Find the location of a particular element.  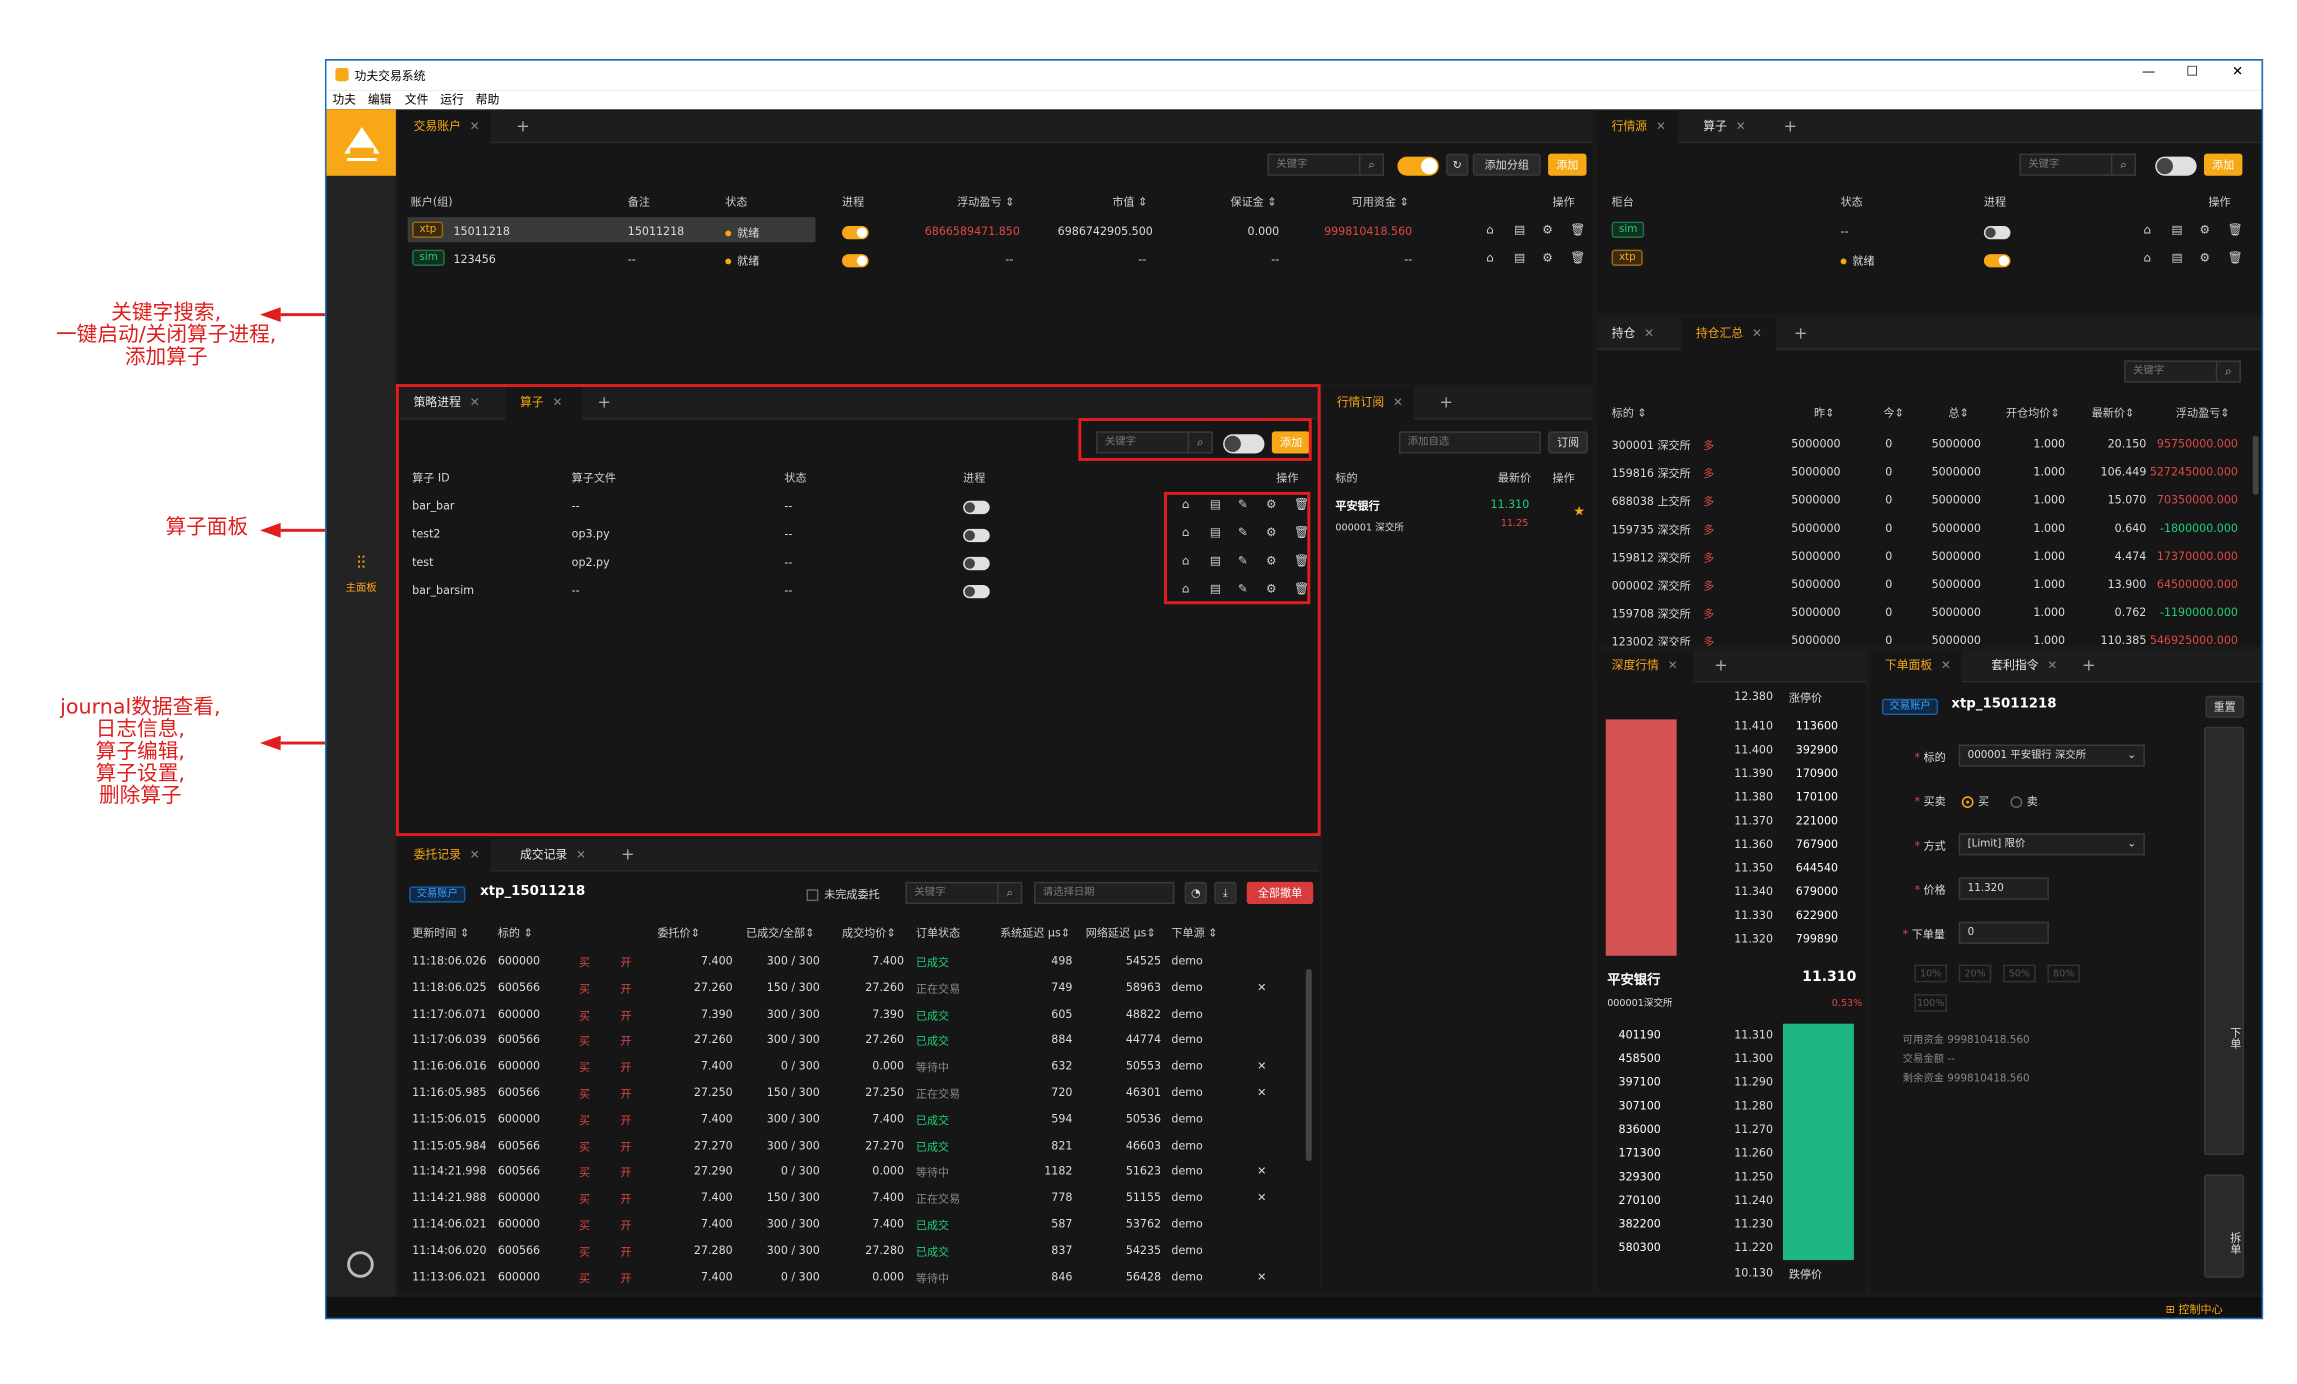

process-toggle-all is located at coordinates (1418, 166).